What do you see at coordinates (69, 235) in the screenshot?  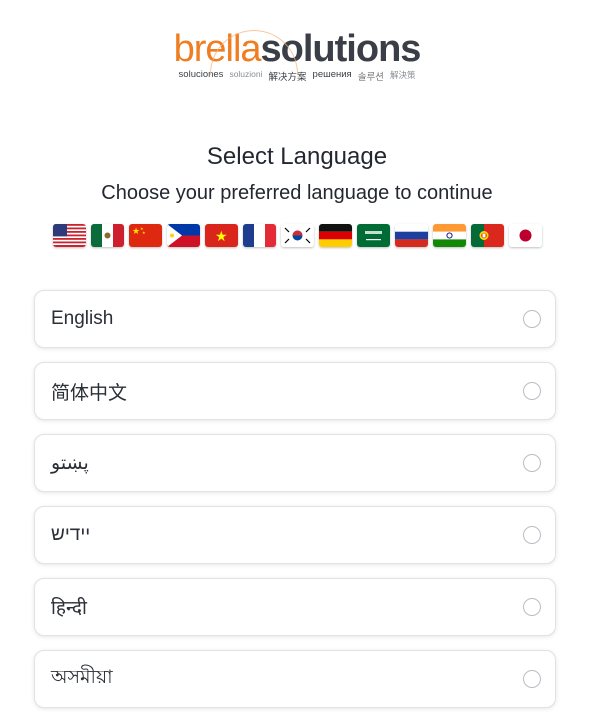 I see `flag-us-icon` at bounding box center [69, 235].